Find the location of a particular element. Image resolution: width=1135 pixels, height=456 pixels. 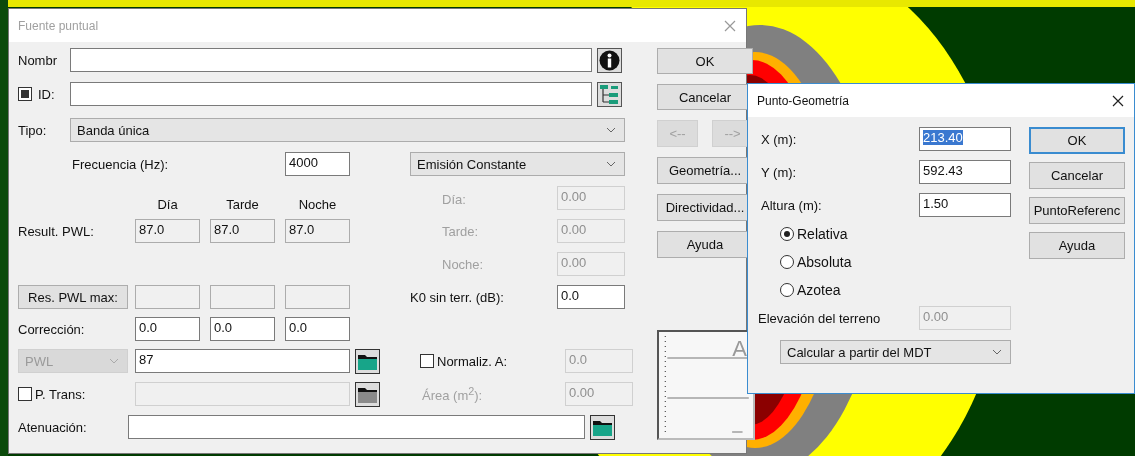

field-label: Atenuación: is located at coordinates (53, 427).